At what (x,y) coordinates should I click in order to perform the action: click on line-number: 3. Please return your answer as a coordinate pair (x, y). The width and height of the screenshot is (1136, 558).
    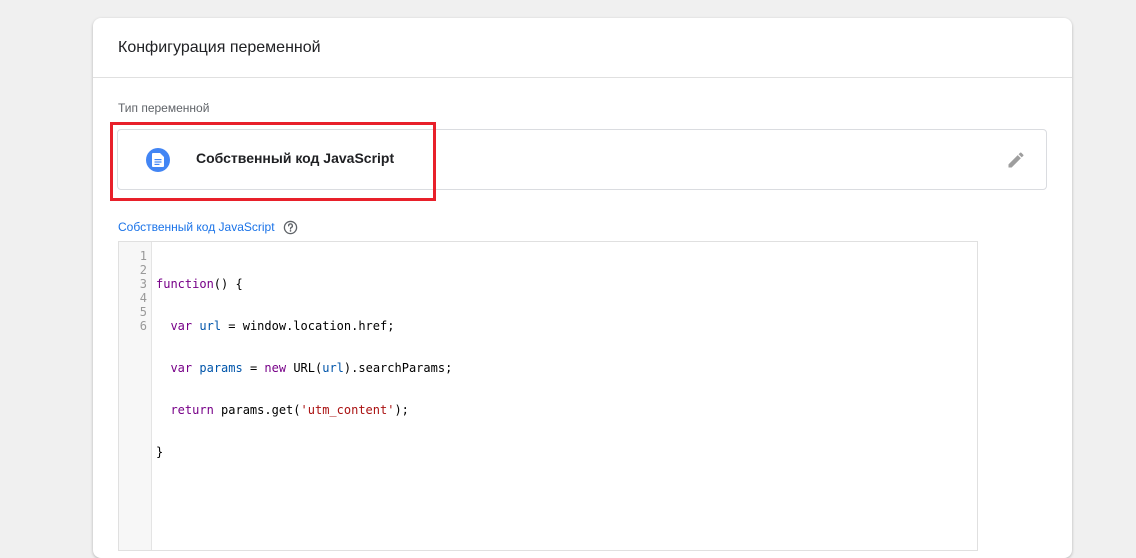
    Looking at the image, I should click on (143, 284).